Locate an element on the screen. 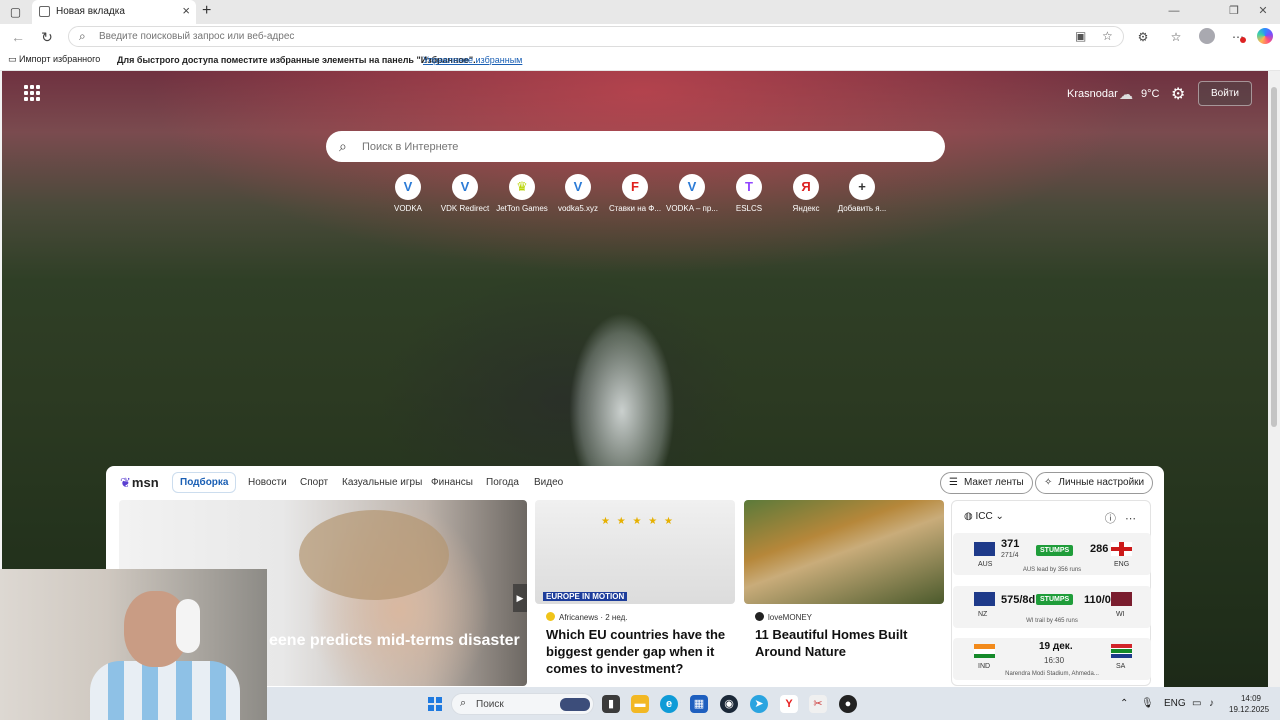 The width and height of the screenshot is (1280, 720). back-icon: ← is located at coordinates (18, 37).